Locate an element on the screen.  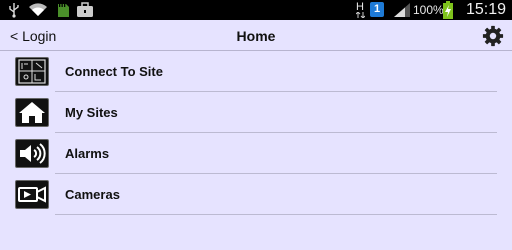
menu-item-label: Connect To Site is located at coordinates (114, 71).